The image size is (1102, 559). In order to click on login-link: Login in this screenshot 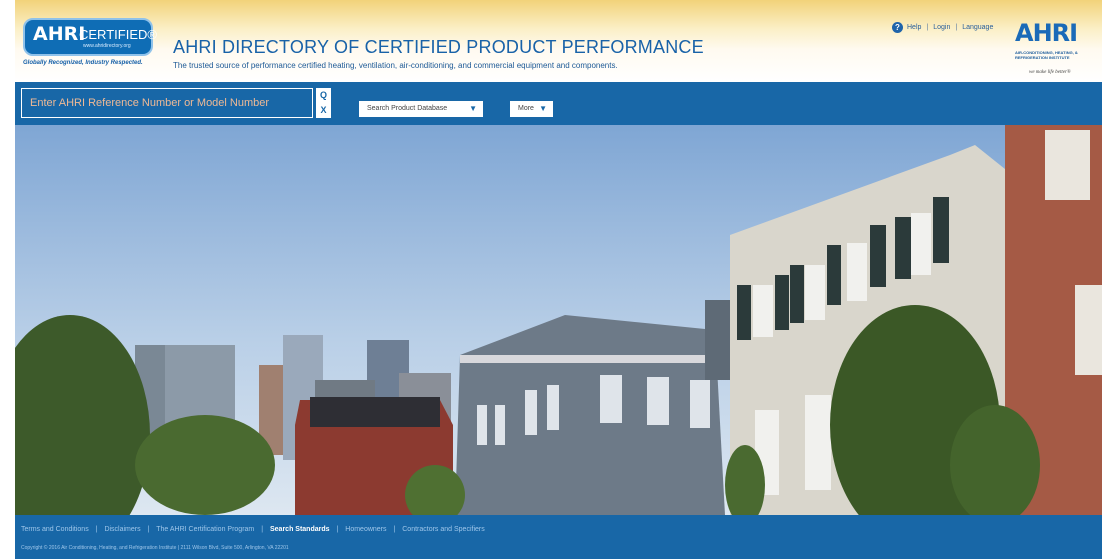, I will do `click(941, 27)`.